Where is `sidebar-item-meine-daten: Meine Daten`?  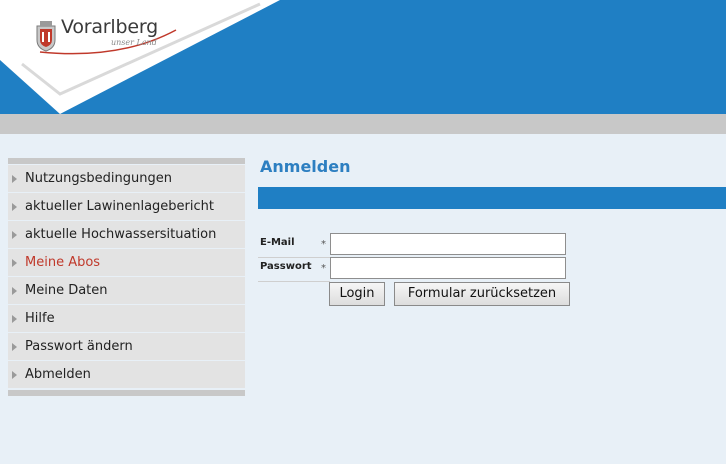 sidebar-item-meine-daten: Meine Daten is located at coordinates (126, 290).